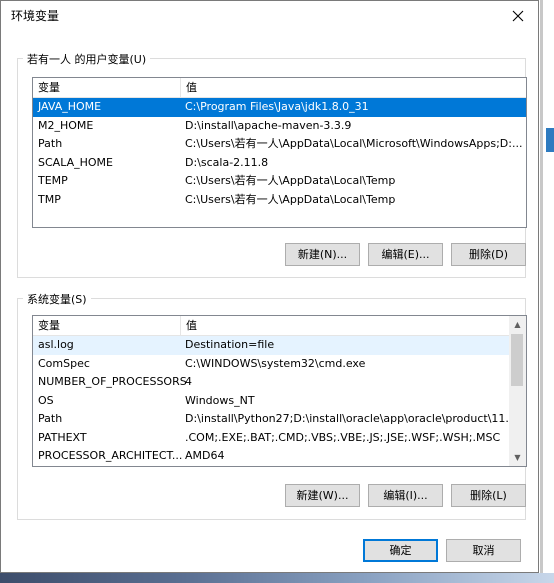 The height and width of the screenshot is (583, 554). I want to click on variable-name: TEMP, so click(53, 180).